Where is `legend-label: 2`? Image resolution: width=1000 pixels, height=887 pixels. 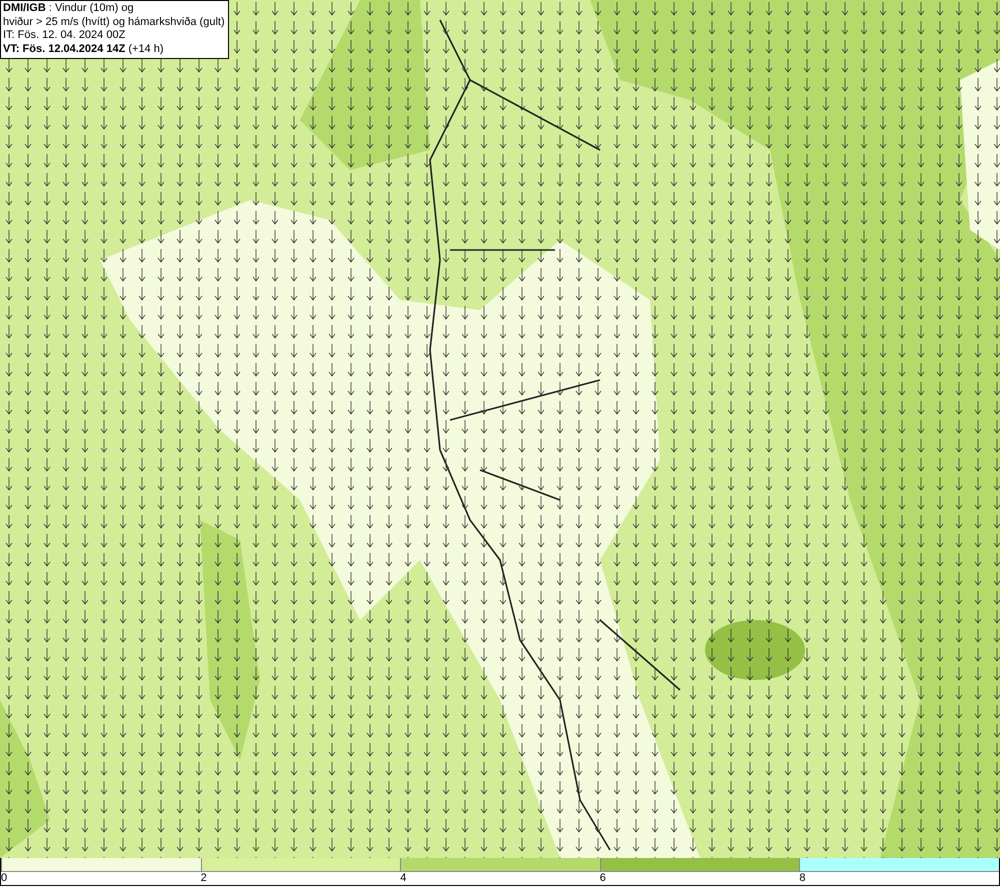 legend-label: 2 is located at coordinates (203, 878).